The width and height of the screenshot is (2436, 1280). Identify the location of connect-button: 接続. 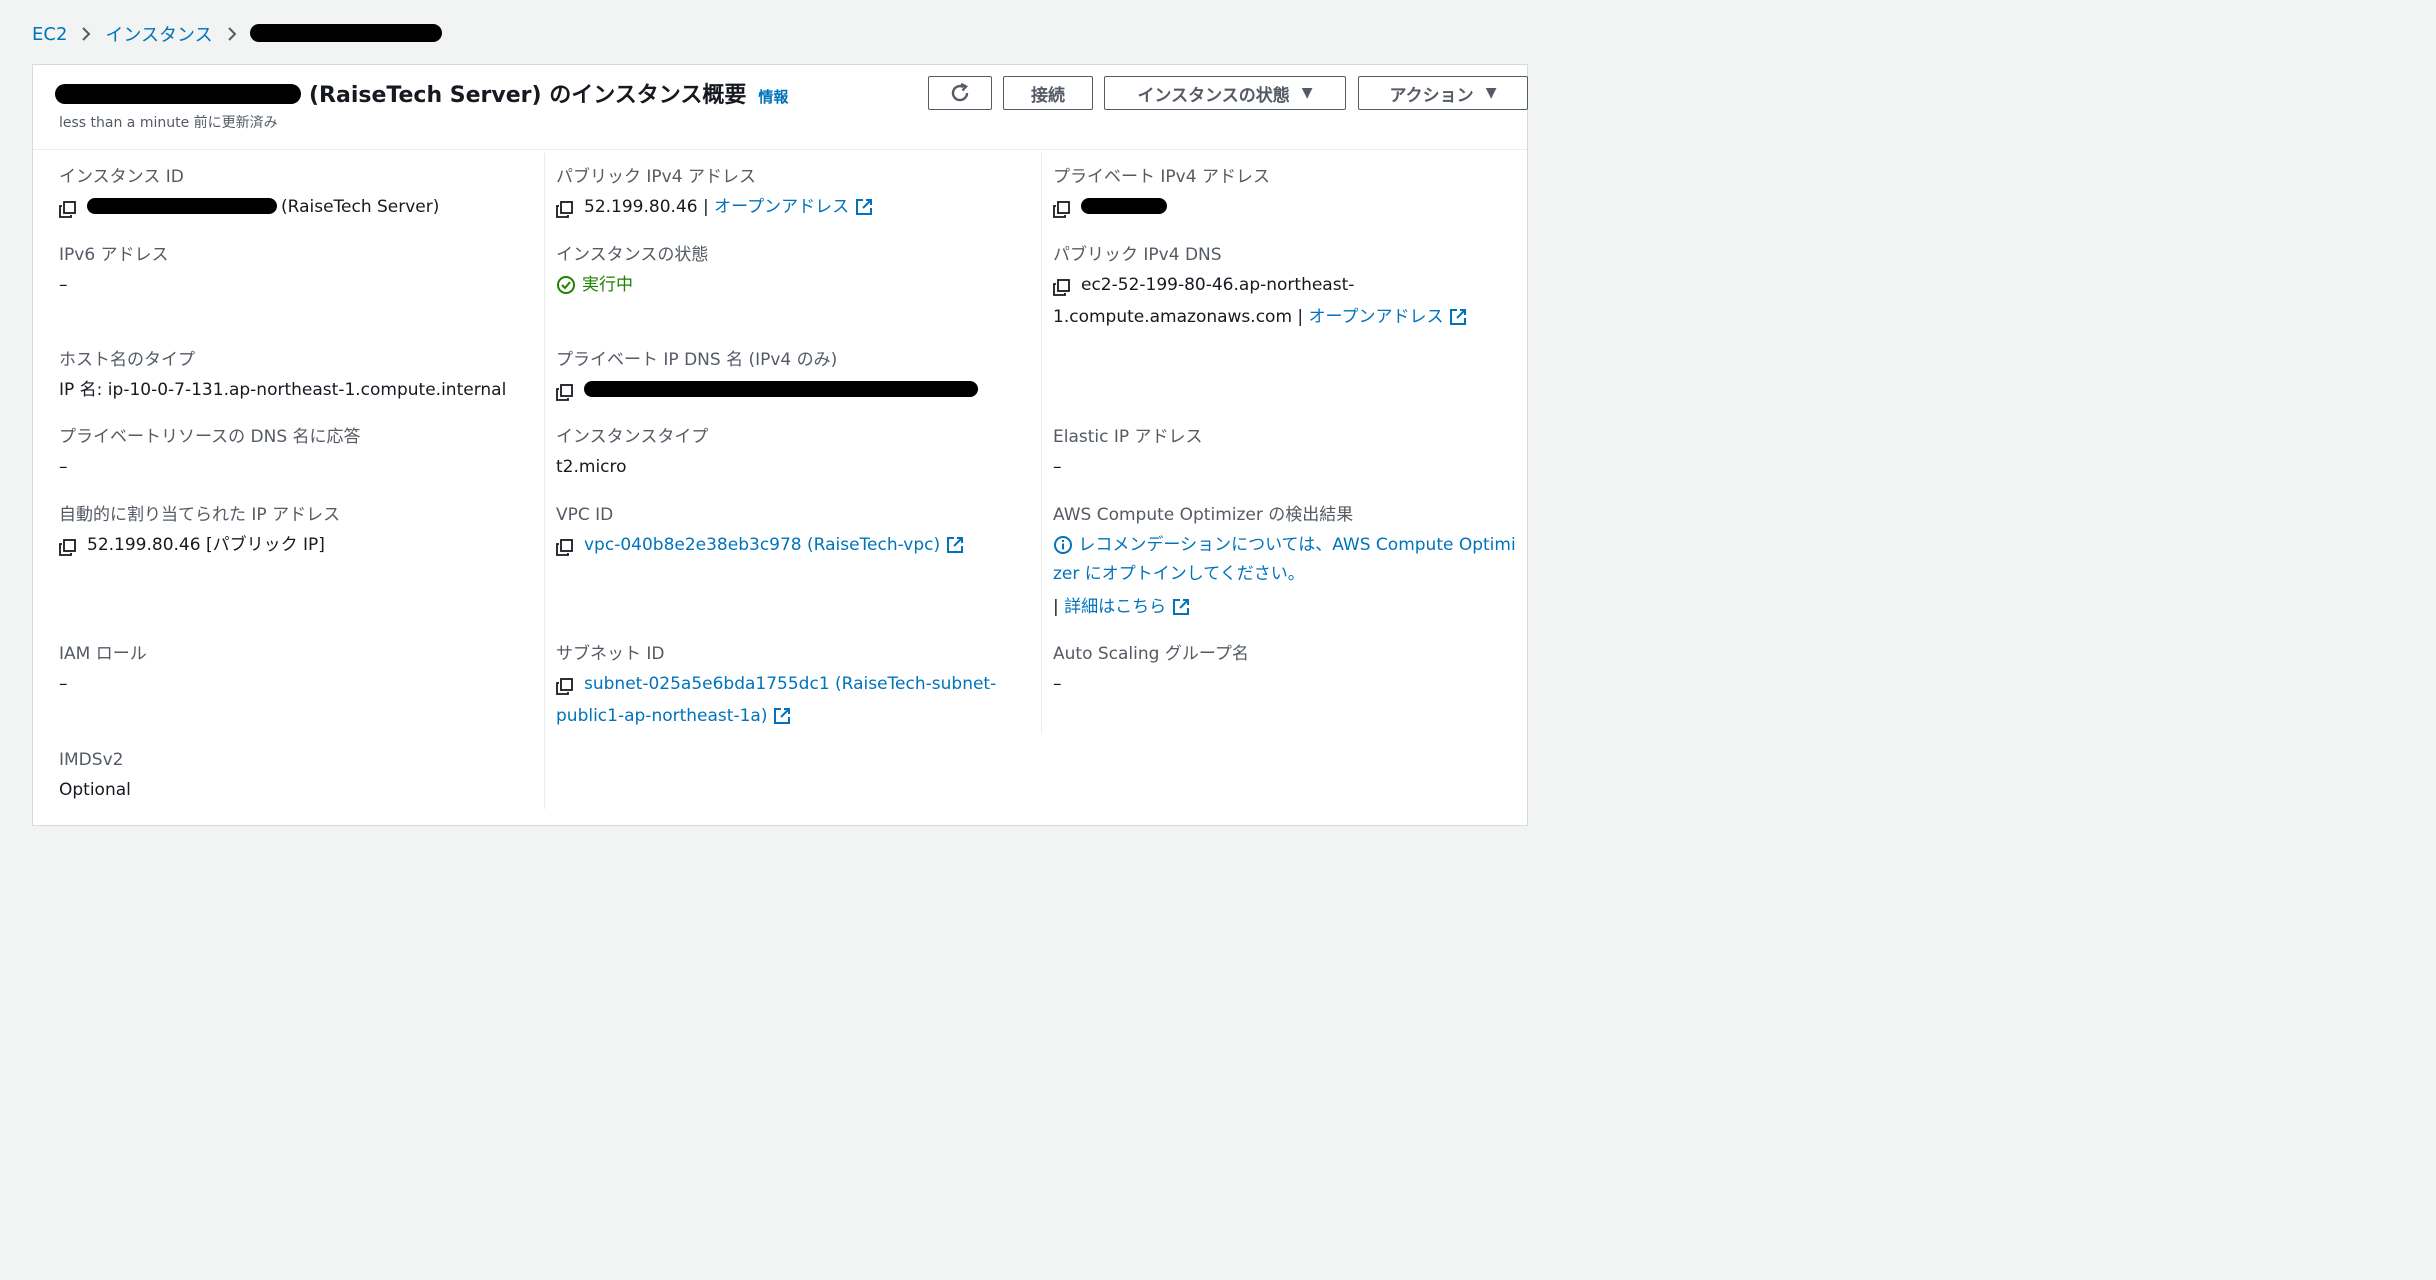
(1048, 93).